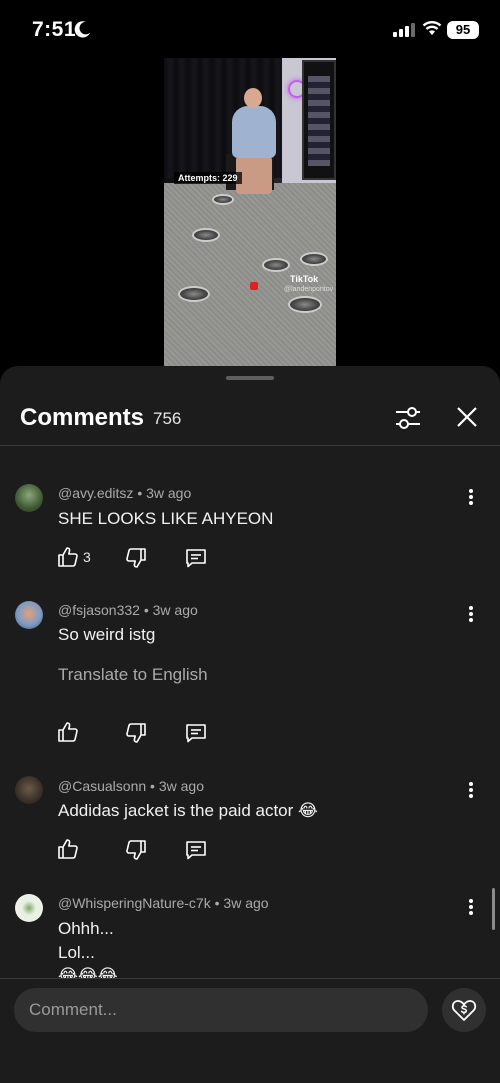  I want to click on header-divider, so click(250, 445).